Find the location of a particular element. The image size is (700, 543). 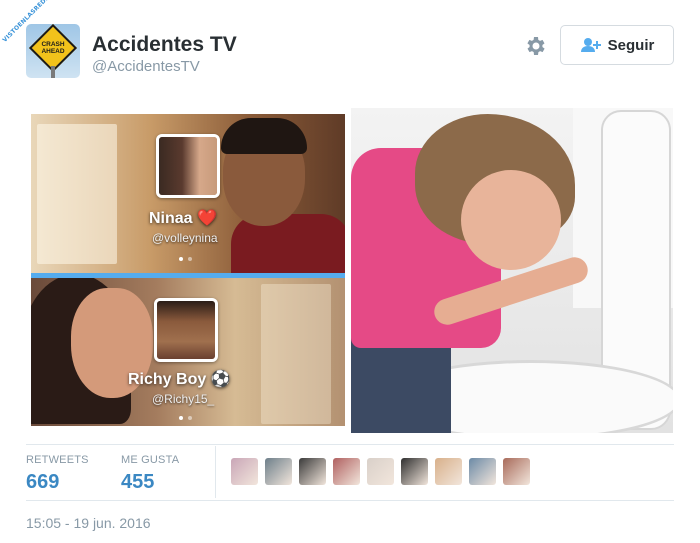

tweet-timestamp: 15:05 - 19 jun. 2016 is located at coordinates (88, 523).